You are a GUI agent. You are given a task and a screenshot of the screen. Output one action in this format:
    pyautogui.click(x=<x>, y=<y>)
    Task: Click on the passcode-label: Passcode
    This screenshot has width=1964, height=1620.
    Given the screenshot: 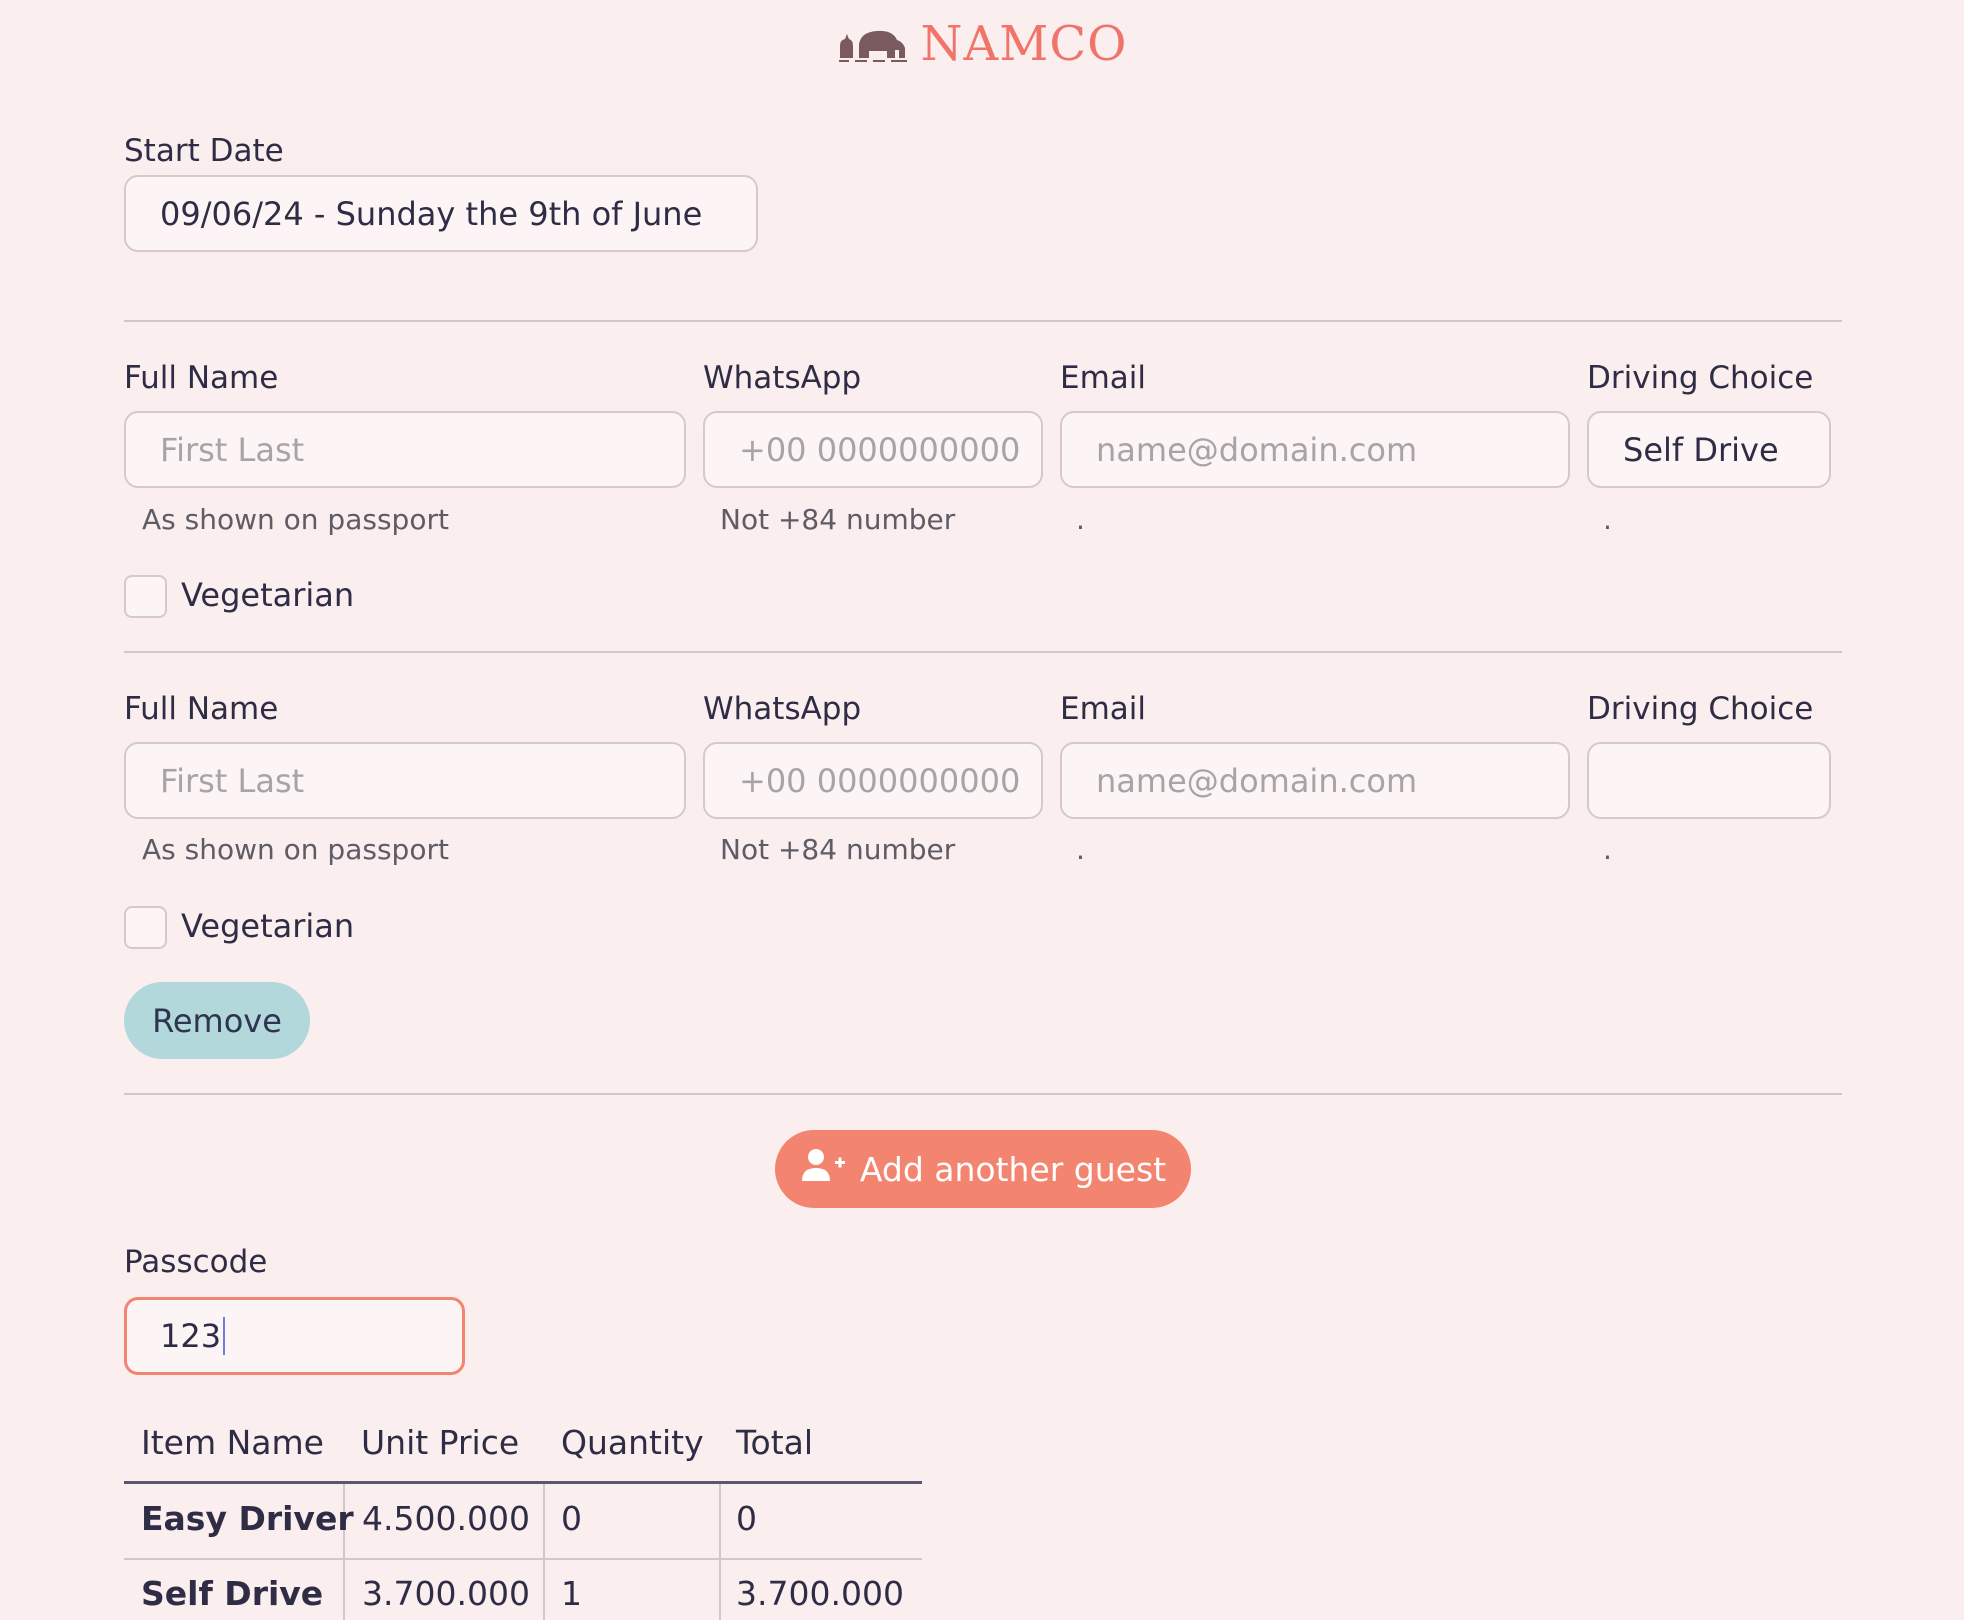 What is the action you would take?
    pyautogui.click(x=196, y=1262)
    